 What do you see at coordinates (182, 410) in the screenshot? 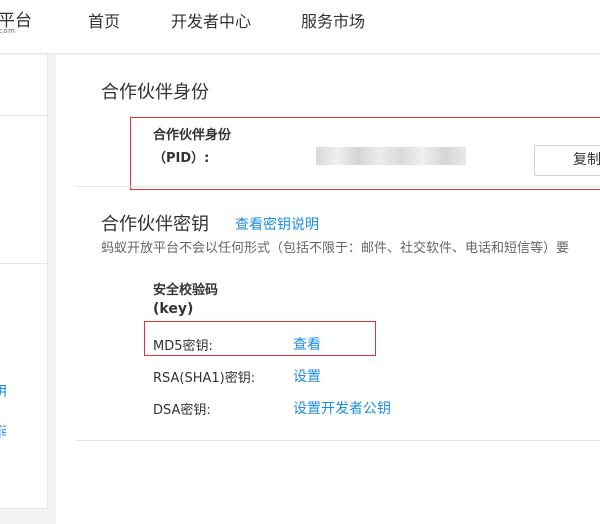
I see `dsa-key-label: DSA密钥:` at bounding box center [182, 410].